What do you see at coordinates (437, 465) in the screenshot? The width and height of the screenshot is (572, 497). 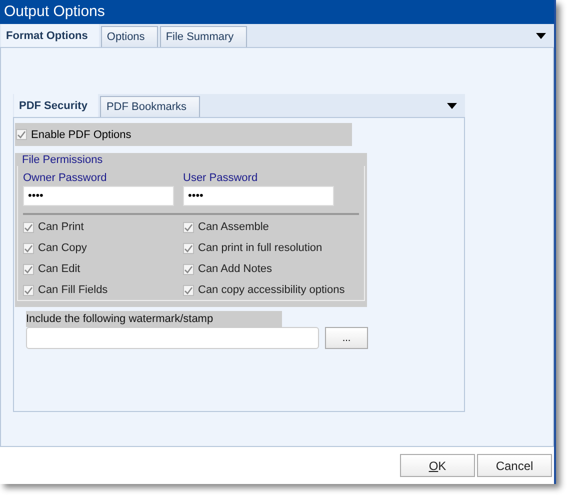 I see `dialog-button: OK` at bounding box center [437, 465].